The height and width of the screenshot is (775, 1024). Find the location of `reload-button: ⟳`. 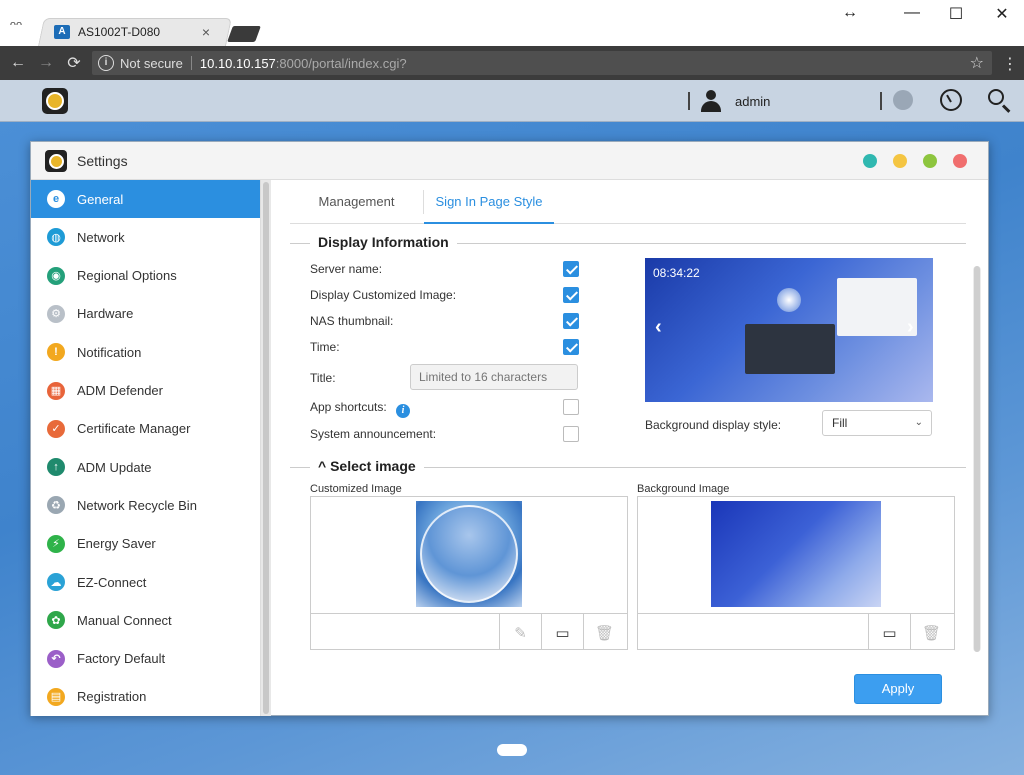

reload-button: ⟳ is located at coordinates (74, 63).